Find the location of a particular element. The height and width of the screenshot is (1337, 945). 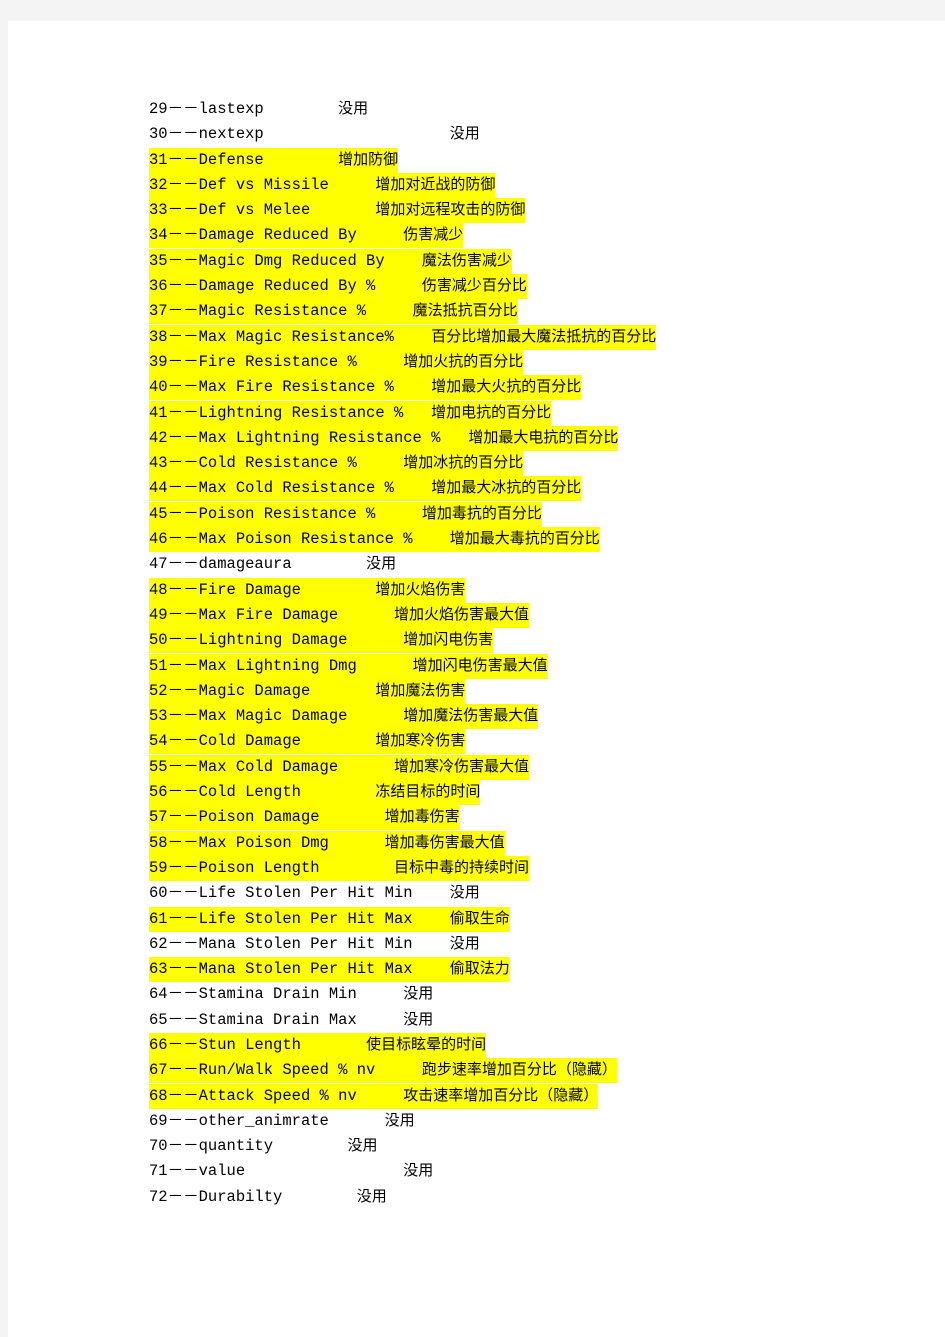

stat-row: 72－－Durabilty 没用 is located at coordinates (534, 1196).